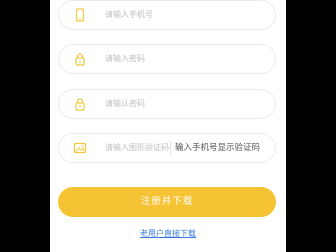 The height and width of the screenshot is (252, 336). Describe the element at coordinates (125, 104) in the screenshot. I see `confirm-password-input: 请输认密码` at that location.